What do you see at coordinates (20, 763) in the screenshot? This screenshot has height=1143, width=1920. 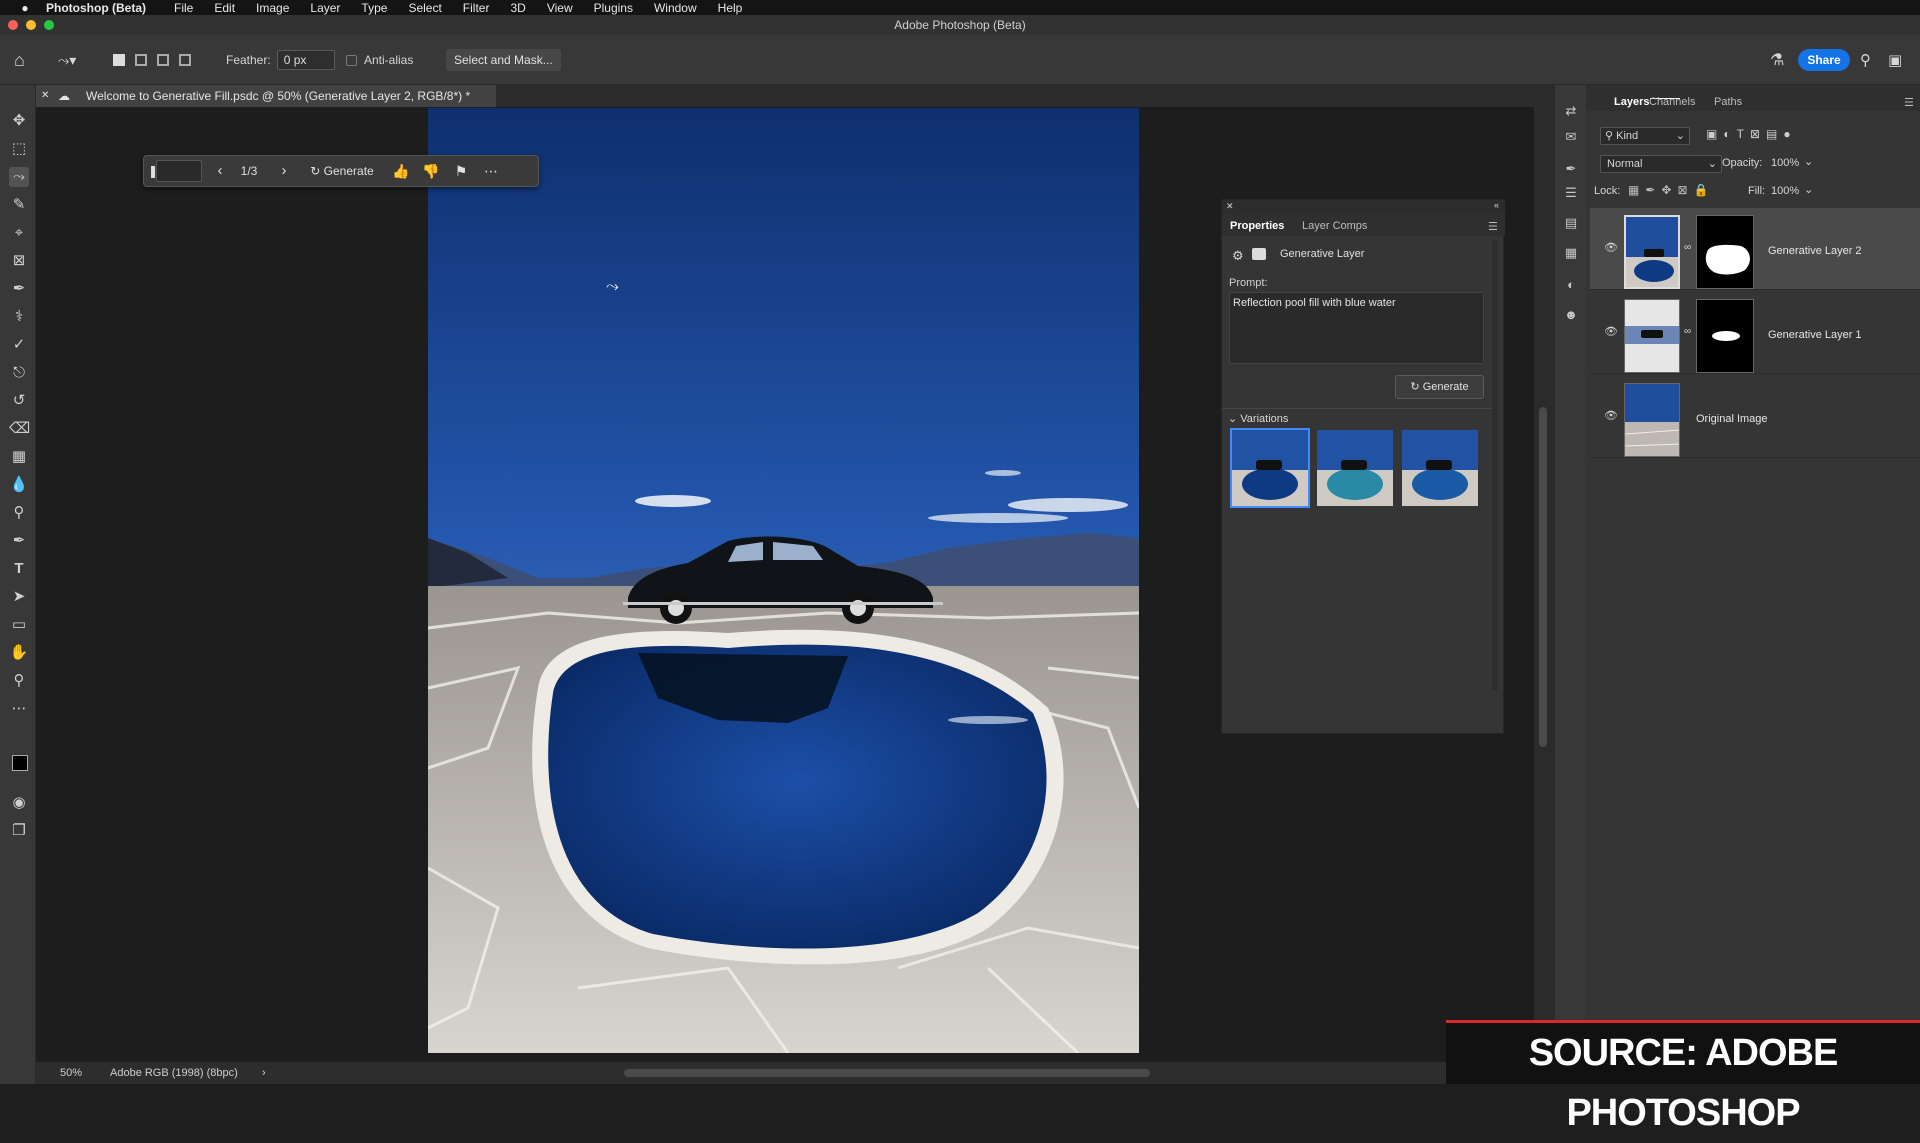 I see `foreground-color-swatch` at bounding box center [20, 763].